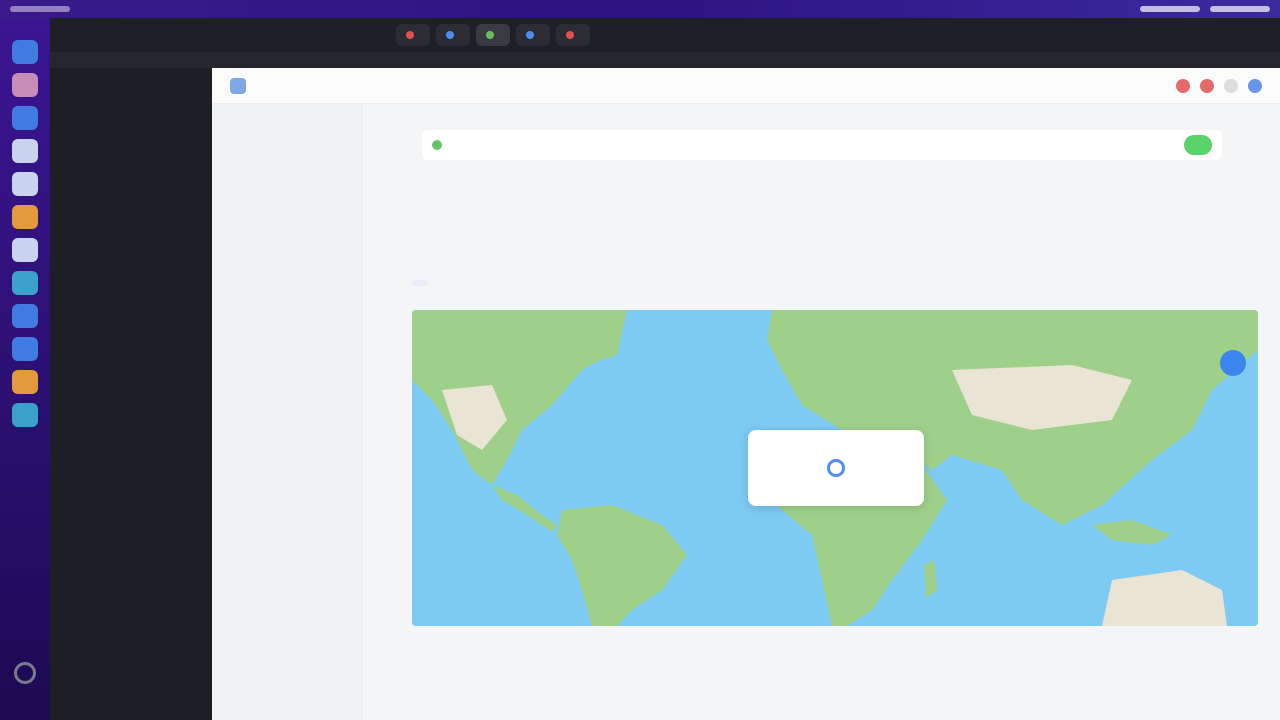 Image resolution: width=1280 pixels, height=720 pixels. What do you see at coordinates (286, 122) in the screenshot?
I see `nav-item-active` at bounding box center [286, 122].